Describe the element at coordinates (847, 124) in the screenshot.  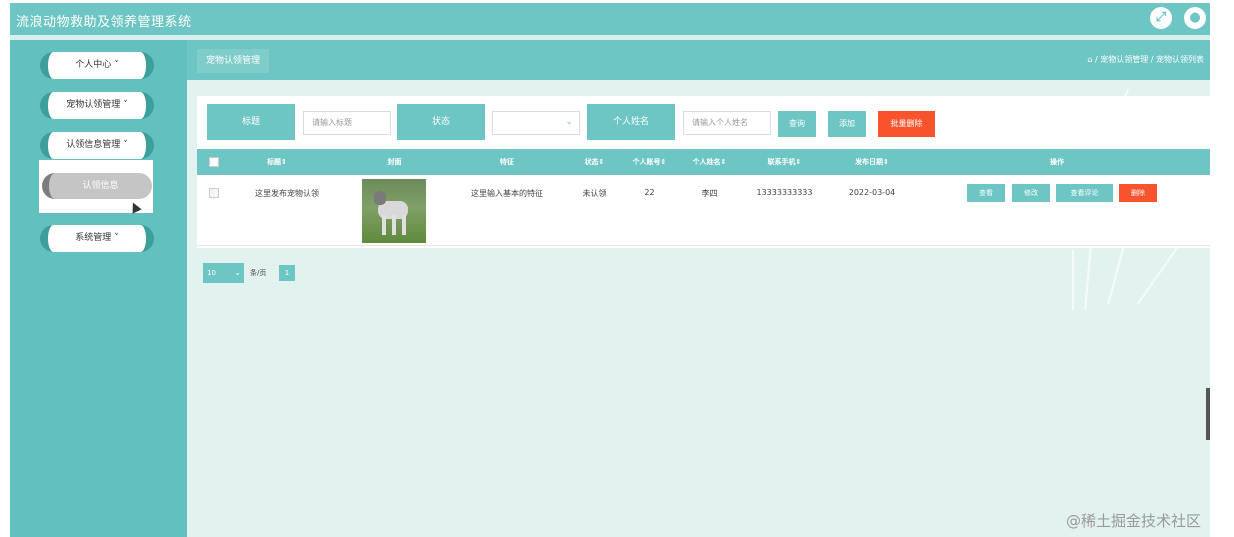
I see `add-button: 添加` at that location.